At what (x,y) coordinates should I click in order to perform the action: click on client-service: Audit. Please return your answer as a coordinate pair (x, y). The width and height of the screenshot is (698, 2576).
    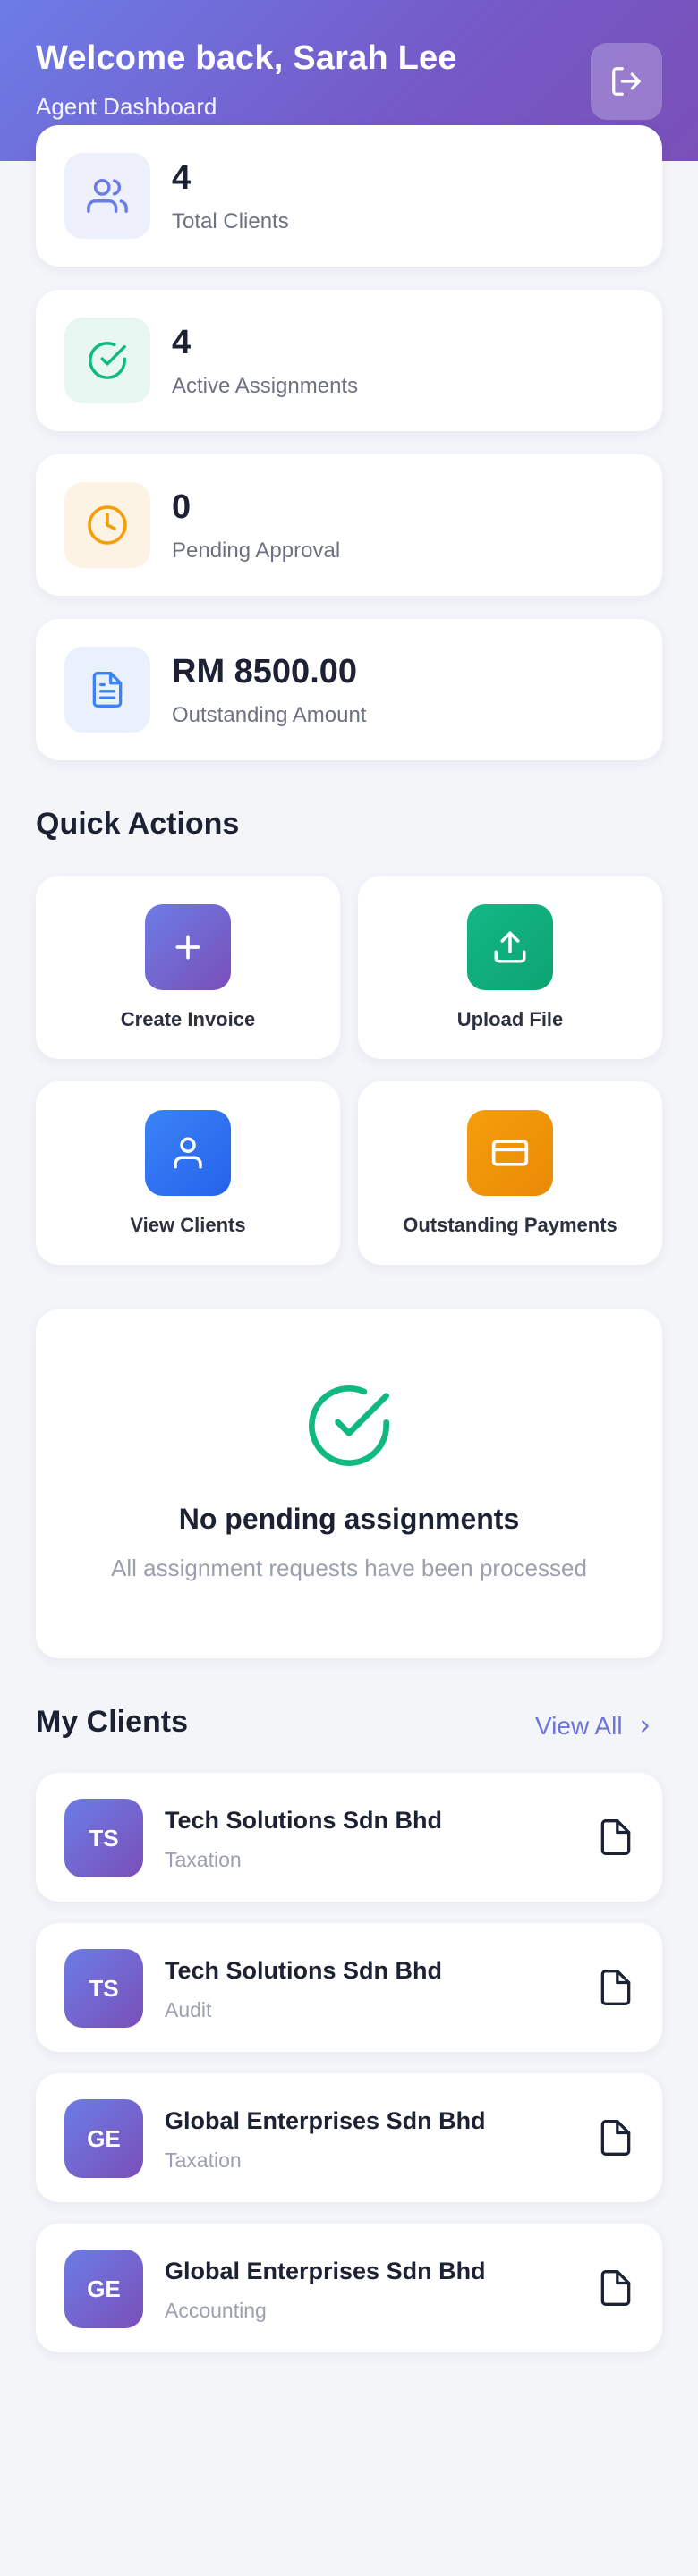
    Looking at the image, I should click on (188, 2009).